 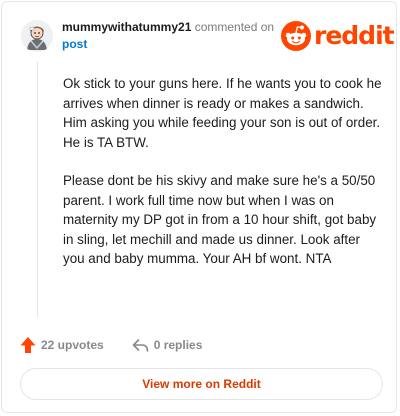 I want to click on reply-arrow-icon, so click(x=140, y=345).